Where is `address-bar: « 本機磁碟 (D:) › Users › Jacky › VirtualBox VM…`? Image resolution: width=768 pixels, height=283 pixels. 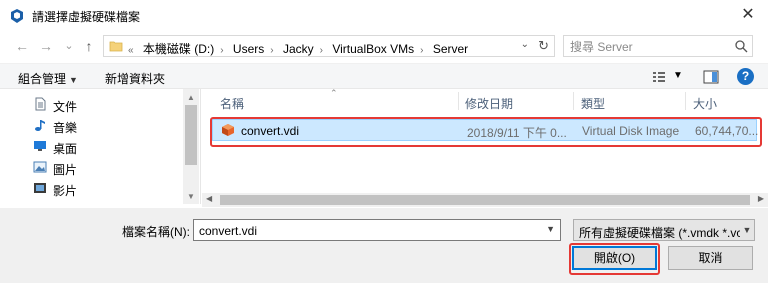
address-bar: « 本機磁碟 (D:) › Users › Jacky › VirtualBox VM… is located at coordinates (329, 46).